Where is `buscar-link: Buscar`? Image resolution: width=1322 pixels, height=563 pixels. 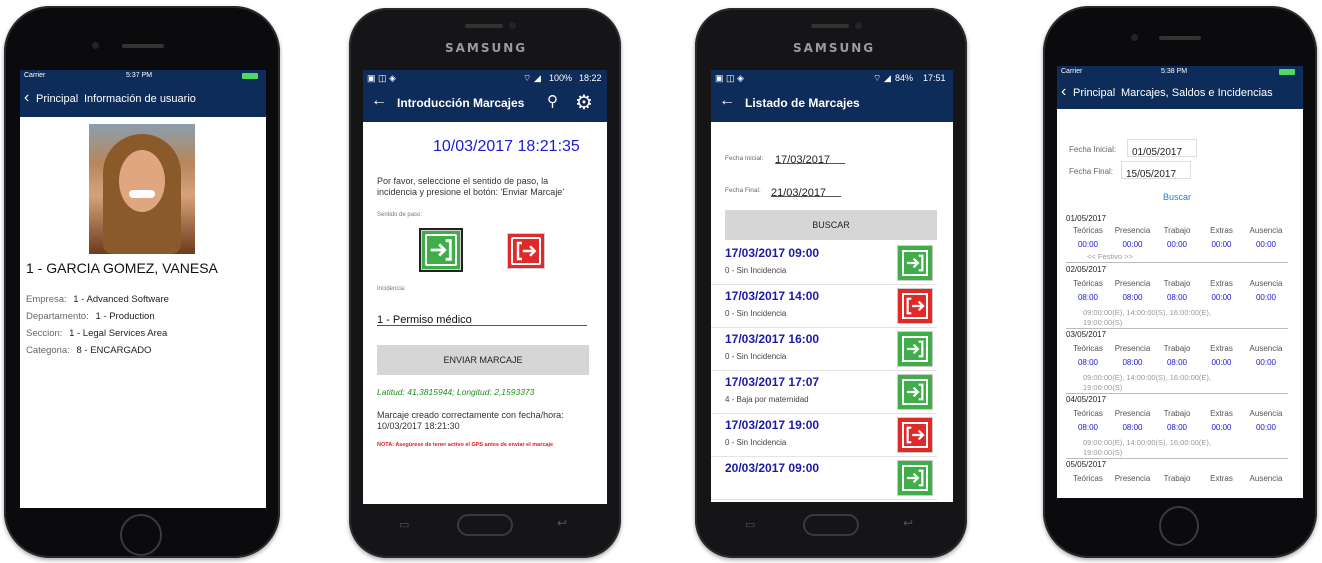
buscar-link: Buscar is located at coordinates (1177, 197).